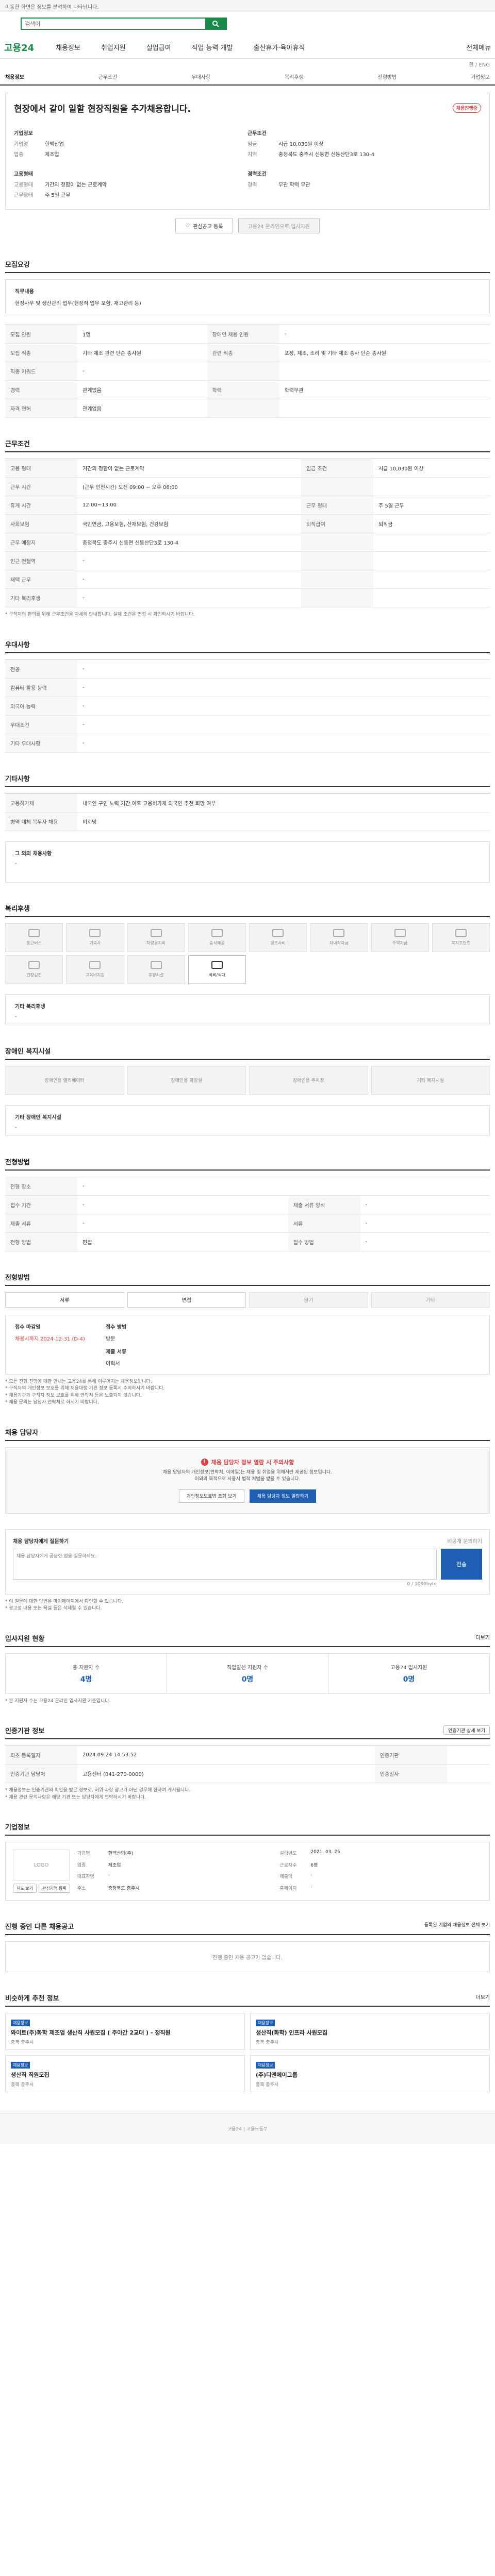 The width and height of the screenshot is (495, 2576). I want to click on rec-card: 채용정보 (주)디엔에이그룹 충북 충주시, so click(370, 2073).